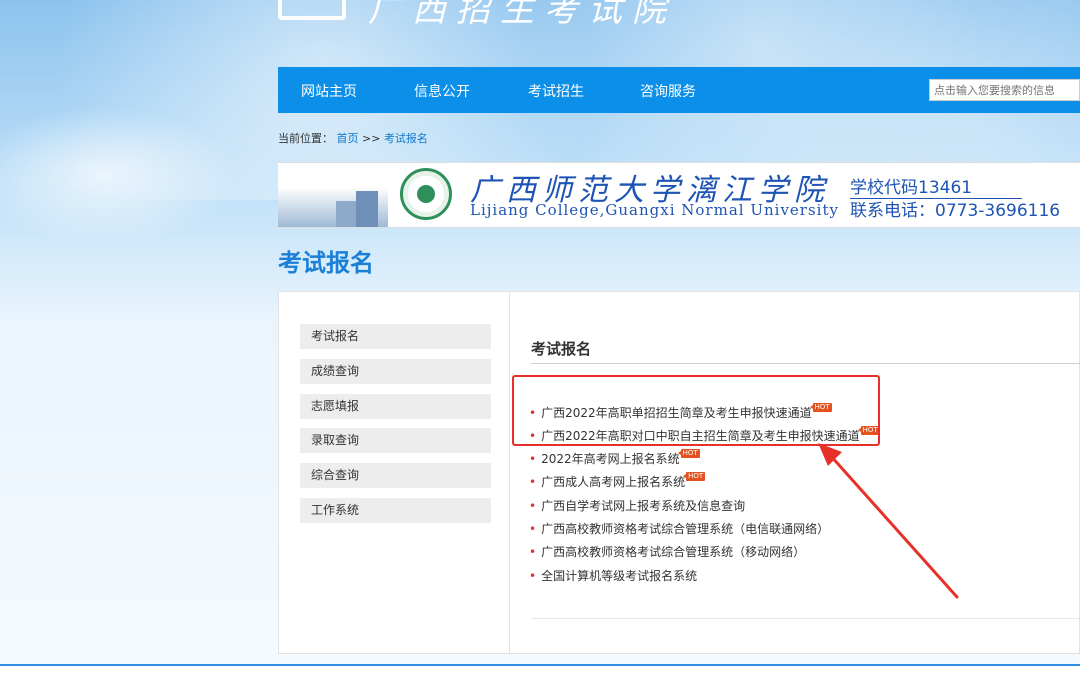 This screenshot has width=1080, height=674. Describe the element at coordinates (556, 91) in the screenshot. I see `nav-exam-admission: 考试招生` at that location.